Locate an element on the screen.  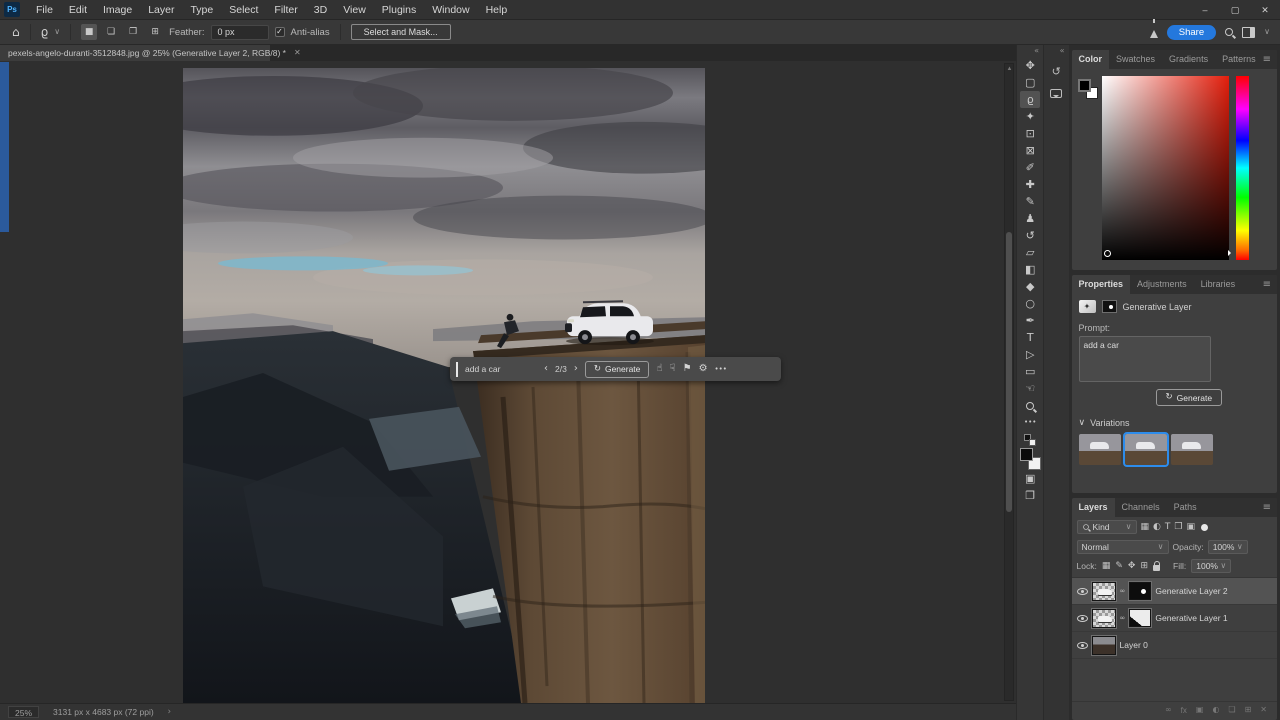
prompt-input: add a car is located at coordinates (501, 369).